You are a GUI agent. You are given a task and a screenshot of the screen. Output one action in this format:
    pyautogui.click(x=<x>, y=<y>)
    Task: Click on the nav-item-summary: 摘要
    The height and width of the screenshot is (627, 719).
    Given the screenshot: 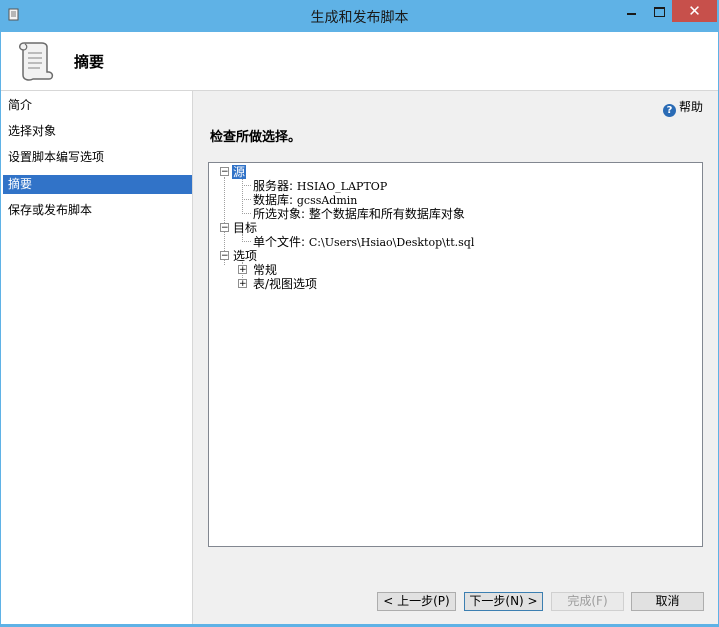 What is the action you would take?
    pyautogui.click(x=97, y=184)
    